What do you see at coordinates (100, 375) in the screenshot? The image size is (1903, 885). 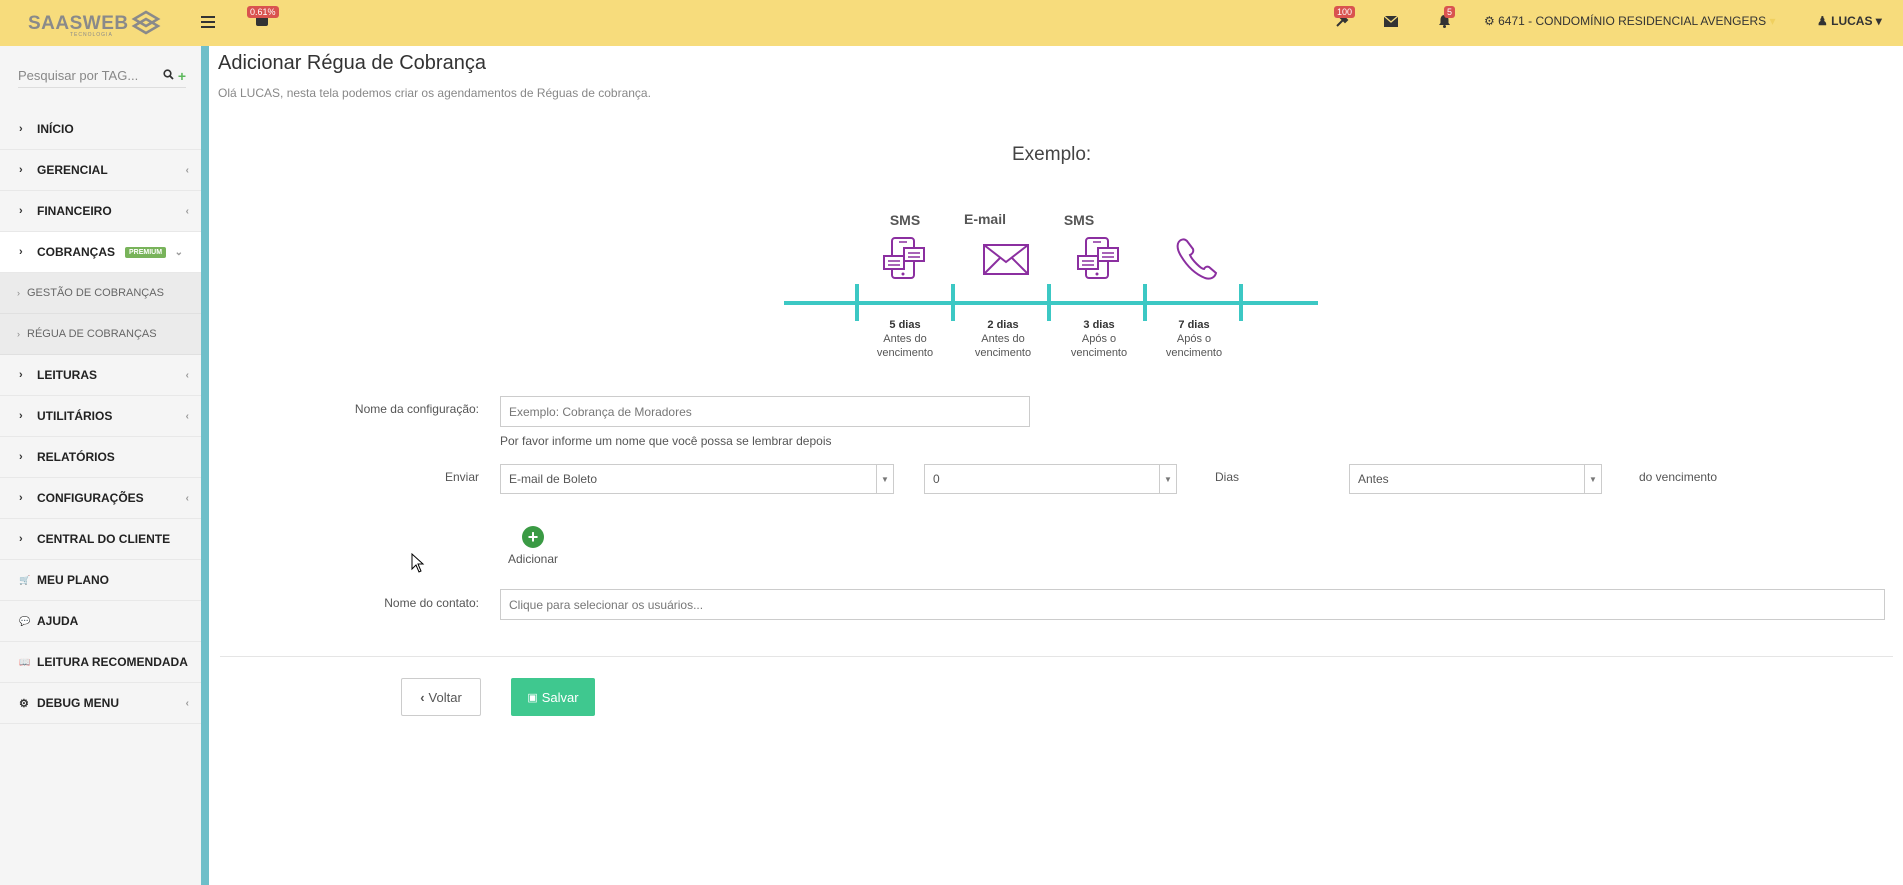 I see `sidebar-item-leituras: › LEITURAS ‹` at bounding box center [100, 375].